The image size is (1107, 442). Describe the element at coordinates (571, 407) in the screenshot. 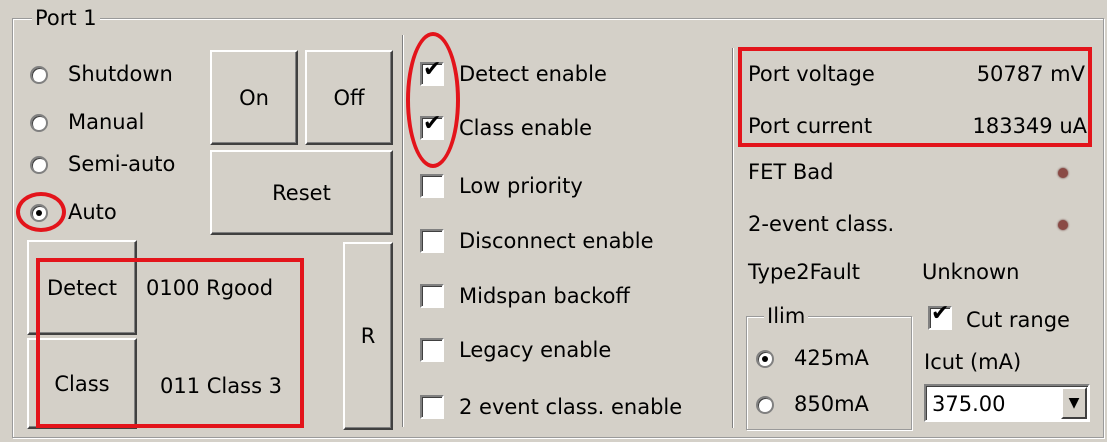

I see `checkbox-2-event-class-enable-label: 2 event class. enable` at that location.